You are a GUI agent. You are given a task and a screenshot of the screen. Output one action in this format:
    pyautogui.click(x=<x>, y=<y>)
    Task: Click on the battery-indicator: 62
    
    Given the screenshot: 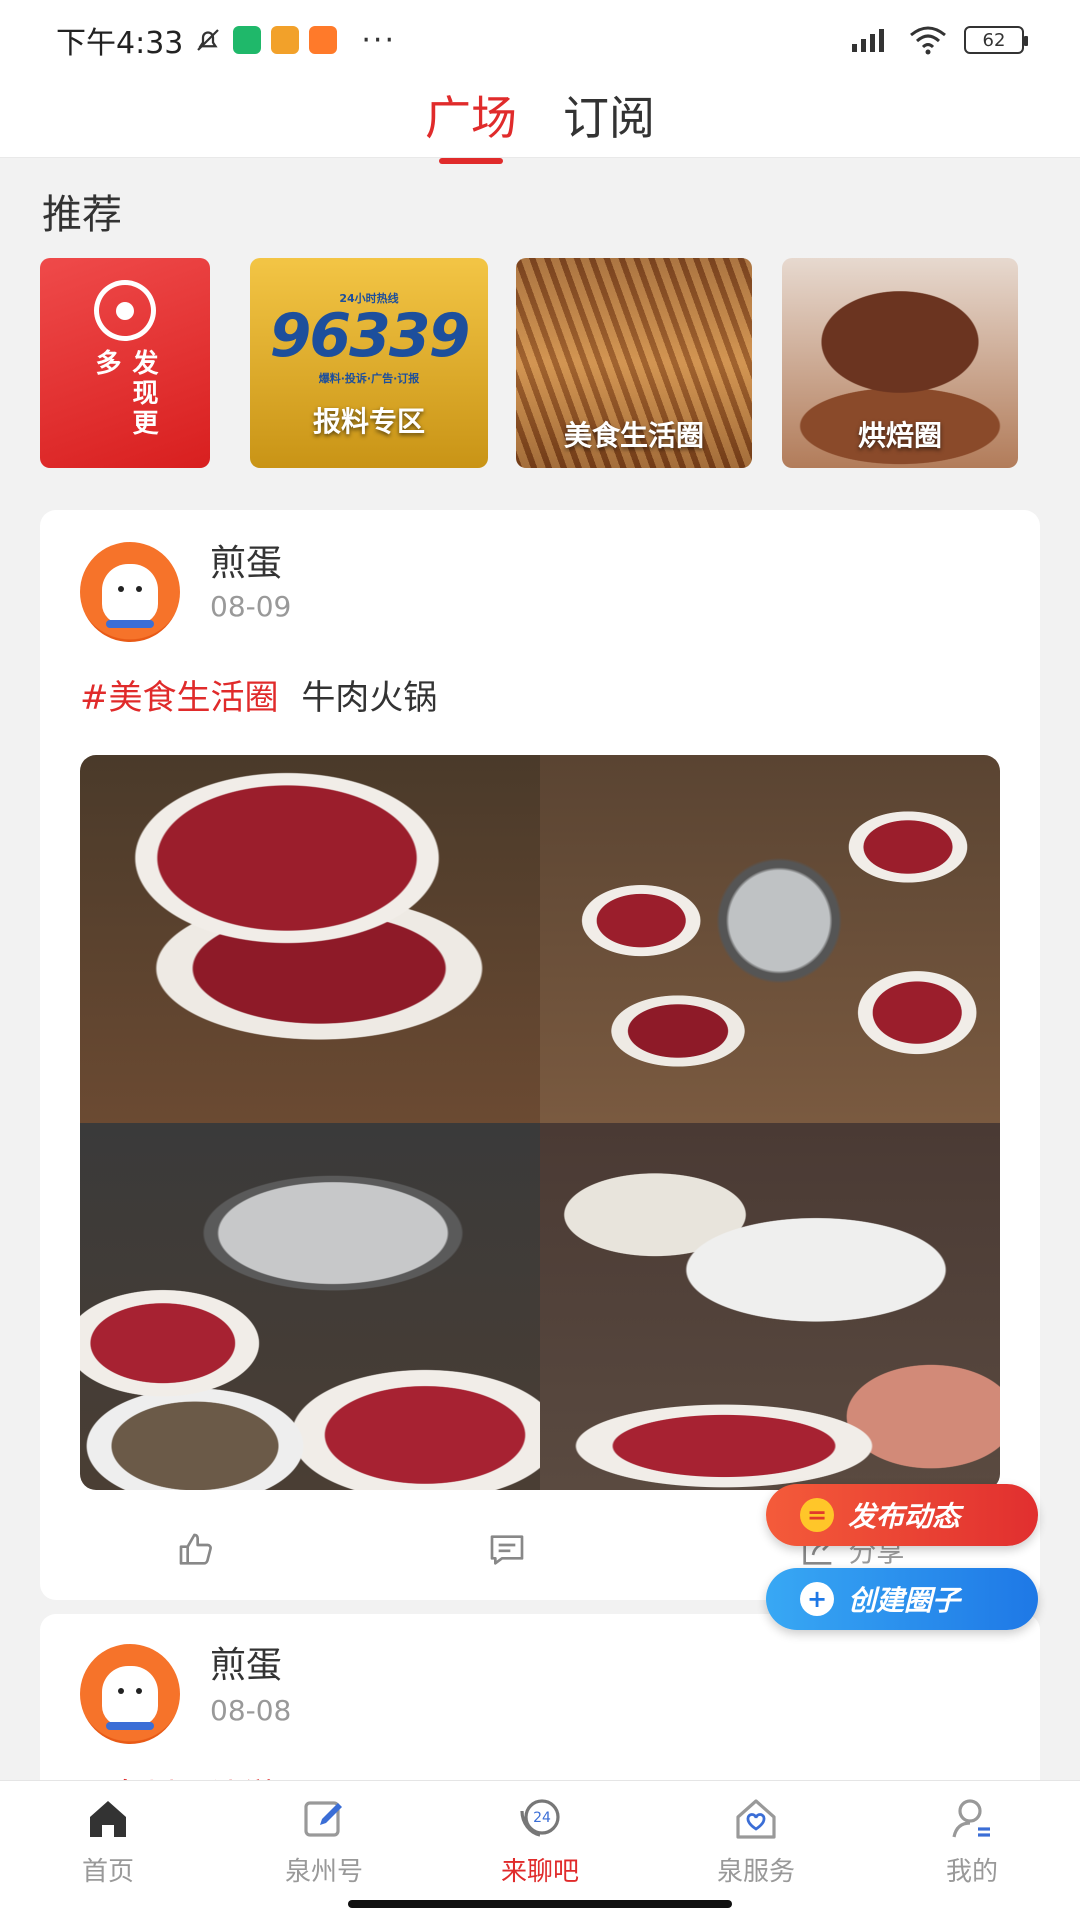 What is the action you would take?
    pyautogui.click(x=996, y=40)
    